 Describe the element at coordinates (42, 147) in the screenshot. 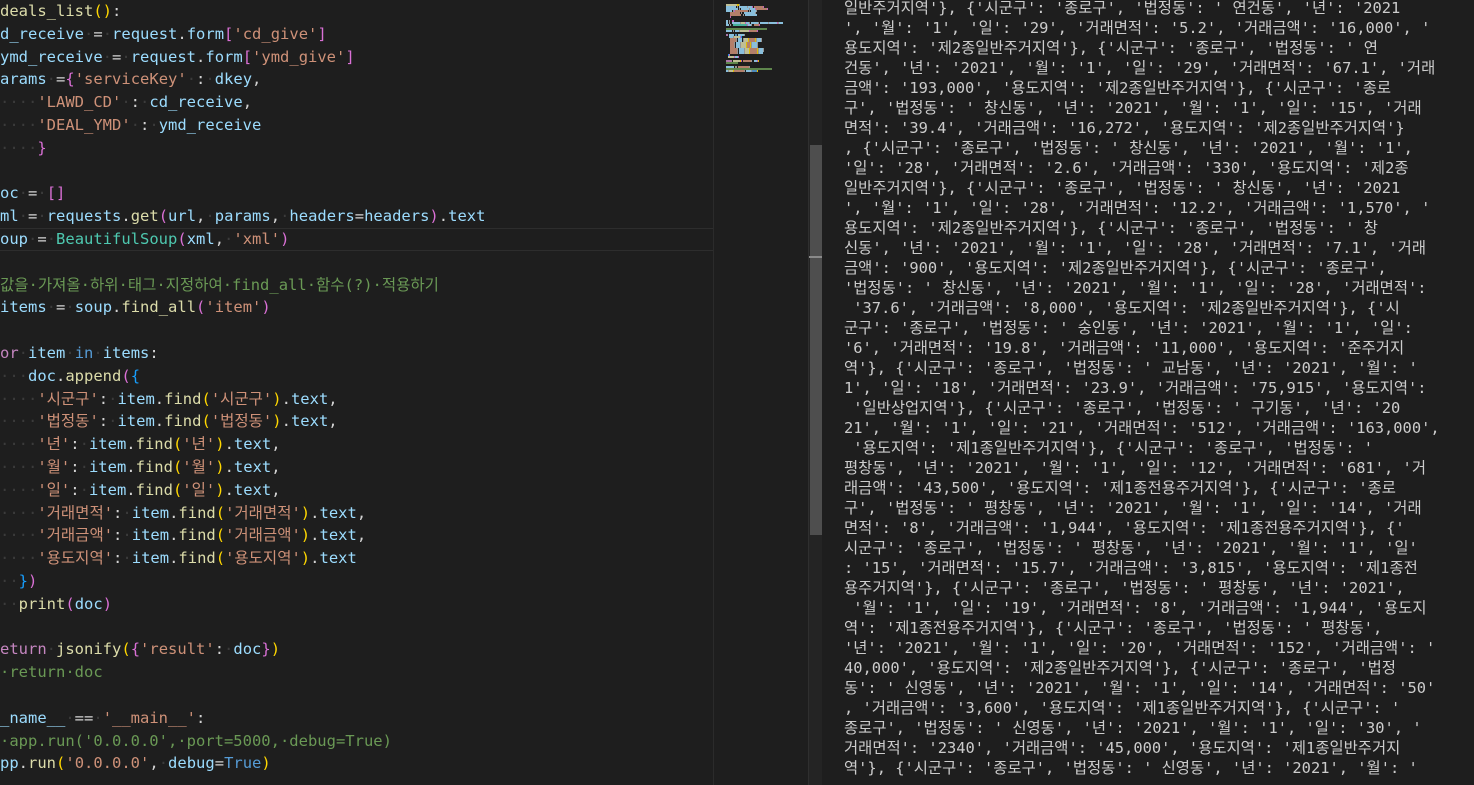

I see `code-token: }` at that location.